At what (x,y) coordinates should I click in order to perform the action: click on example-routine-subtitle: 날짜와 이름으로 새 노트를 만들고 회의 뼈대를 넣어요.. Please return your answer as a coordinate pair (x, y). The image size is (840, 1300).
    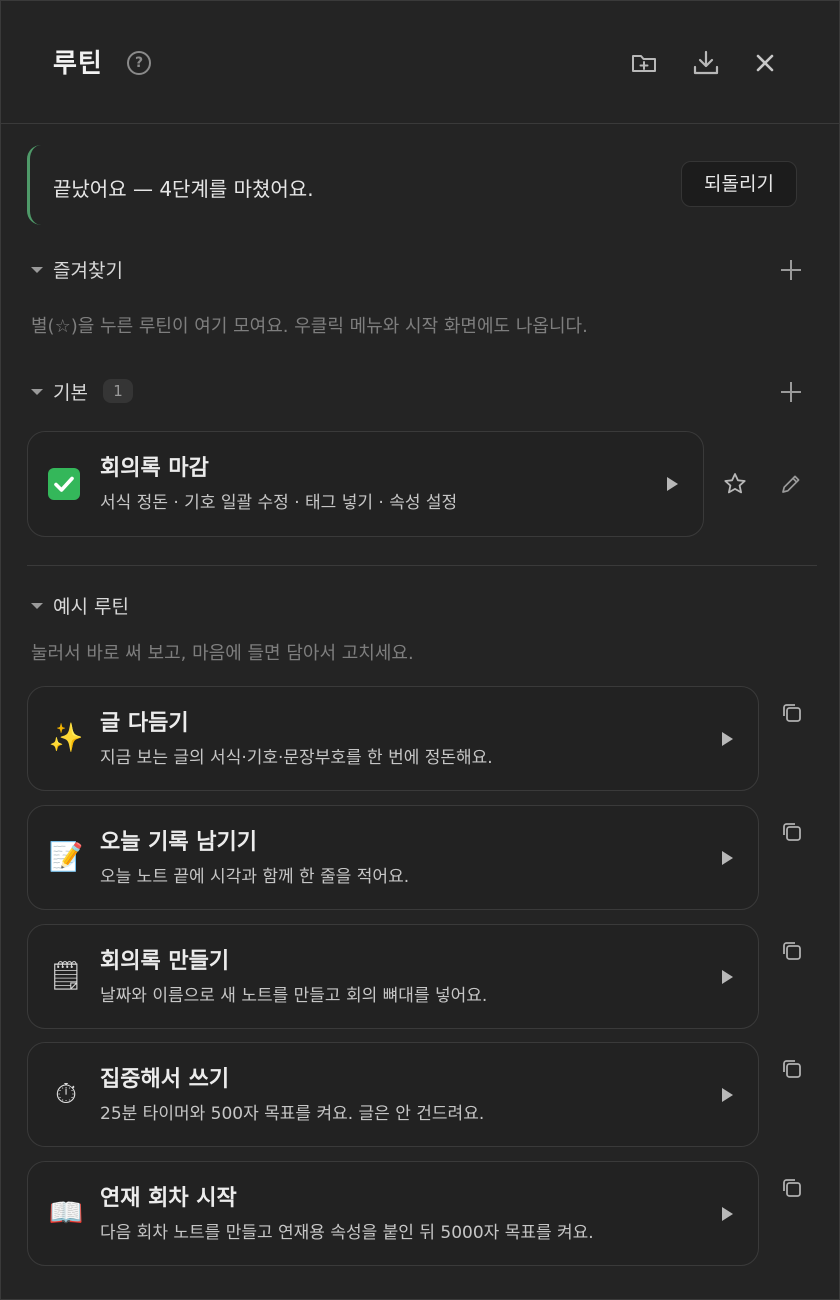
    Looking at the image, I should click on (294, 996).